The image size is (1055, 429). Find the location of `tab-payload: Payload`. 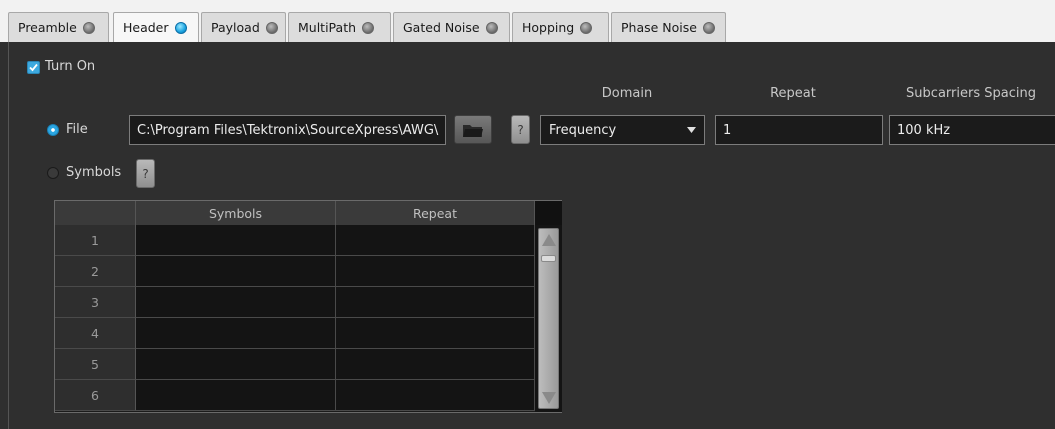

tab-payload: Payload is located at coordinates (243, 27).